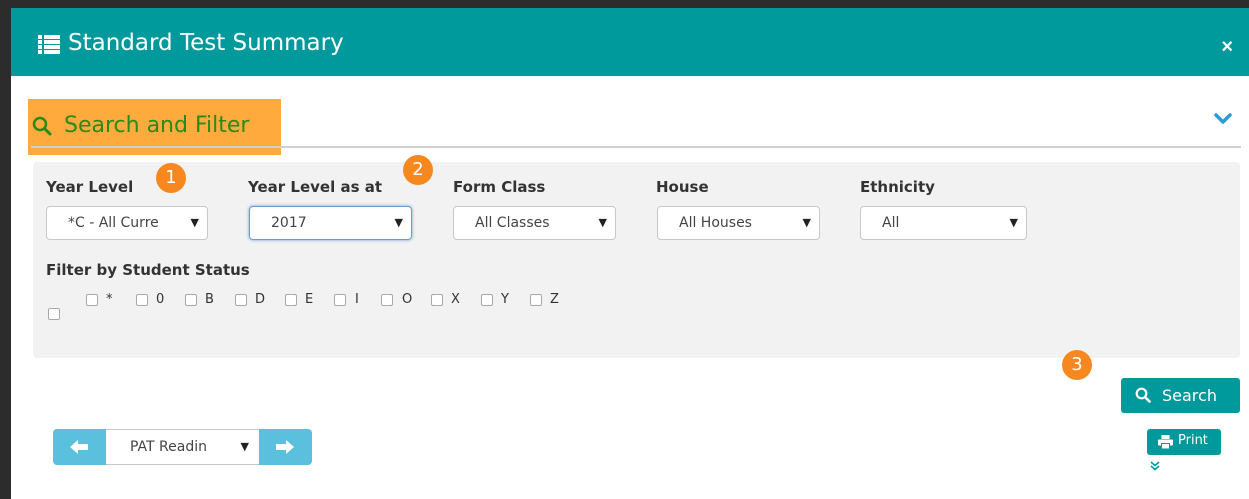 This screenshot has width=1249, height=499. I want to click on ethnicity-select: All ▼, so click(943, 223).